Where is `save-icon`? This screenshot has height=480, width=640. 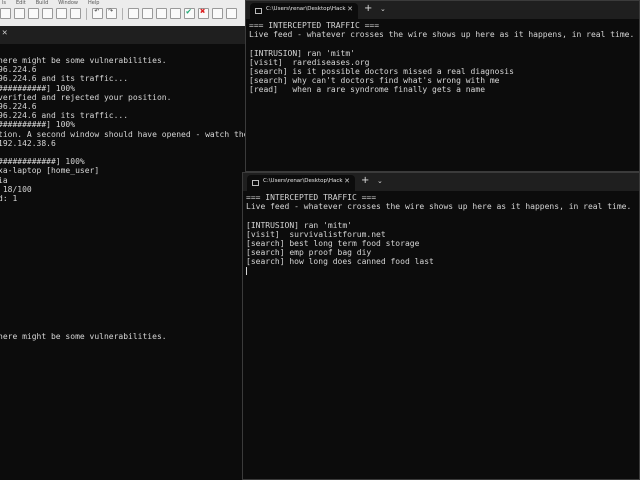
save-icon is located at coordinates (33, 13).